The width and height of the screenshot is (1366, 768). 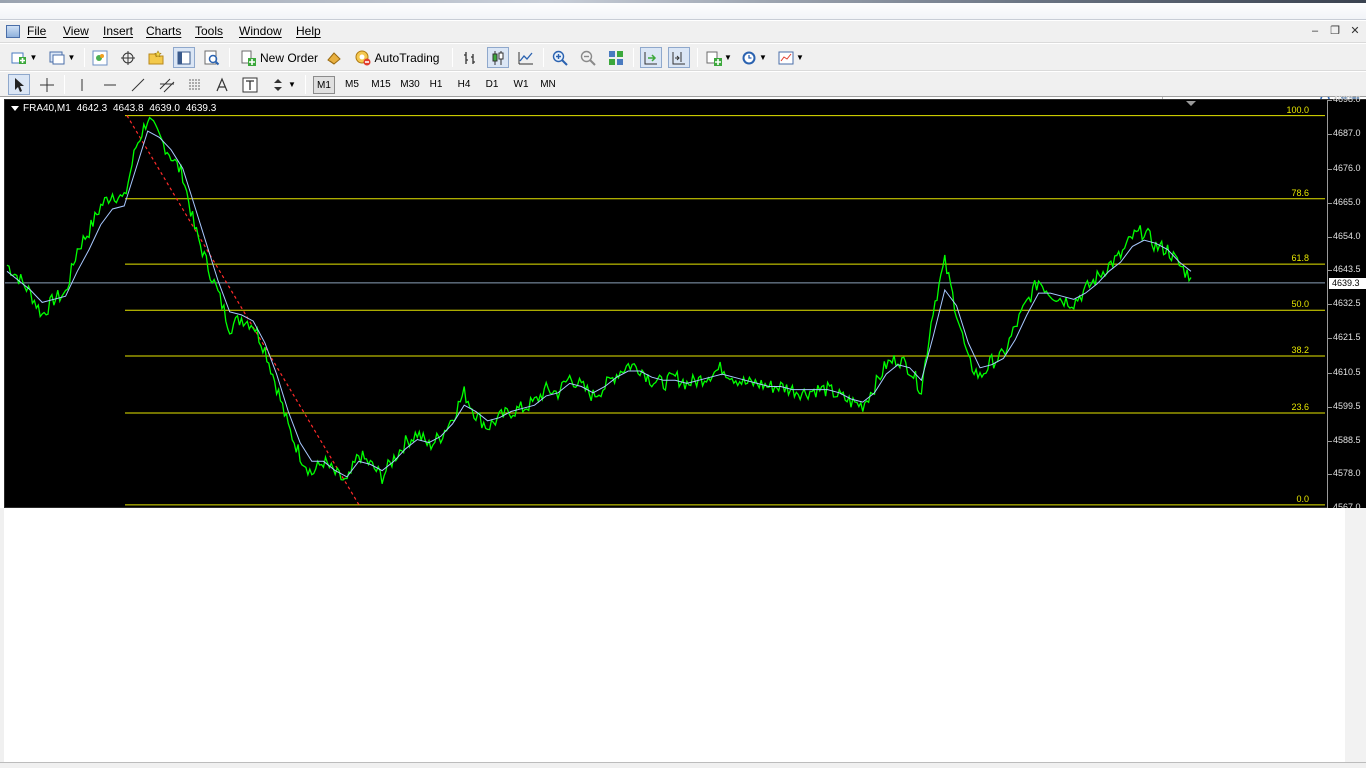 What do you see at coordinates (19, 84) in the screenshot?
I see `cursor-button` at bounding box center [19, 84].